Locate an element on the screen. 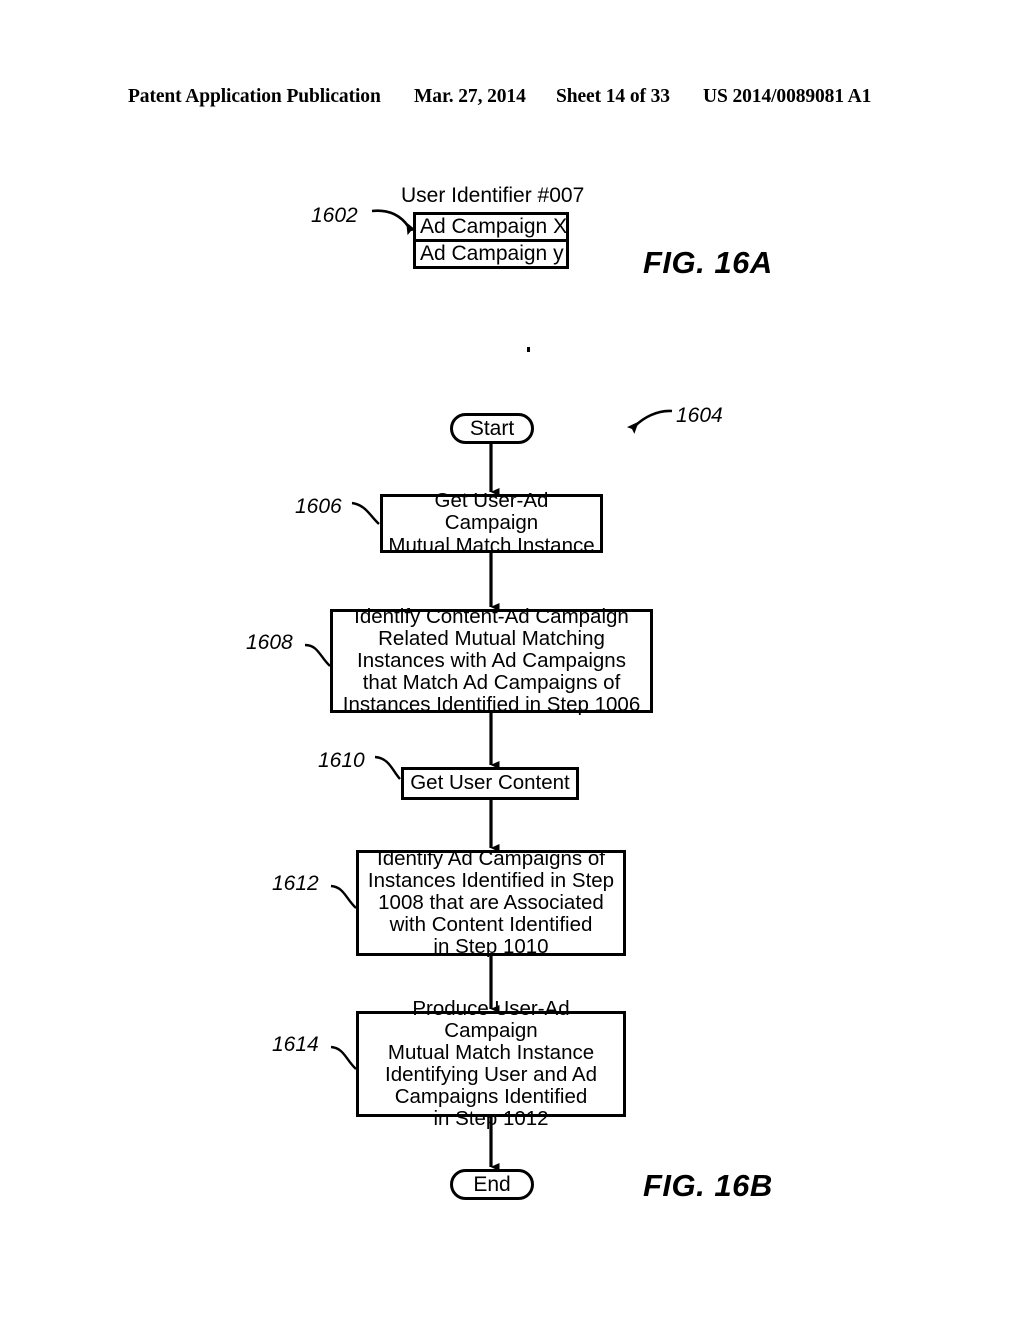 The height and width of the screenshot is (1320, 1024). header-sheet-text: Sheet 14 of 33 is located at coordinates (613, 96).